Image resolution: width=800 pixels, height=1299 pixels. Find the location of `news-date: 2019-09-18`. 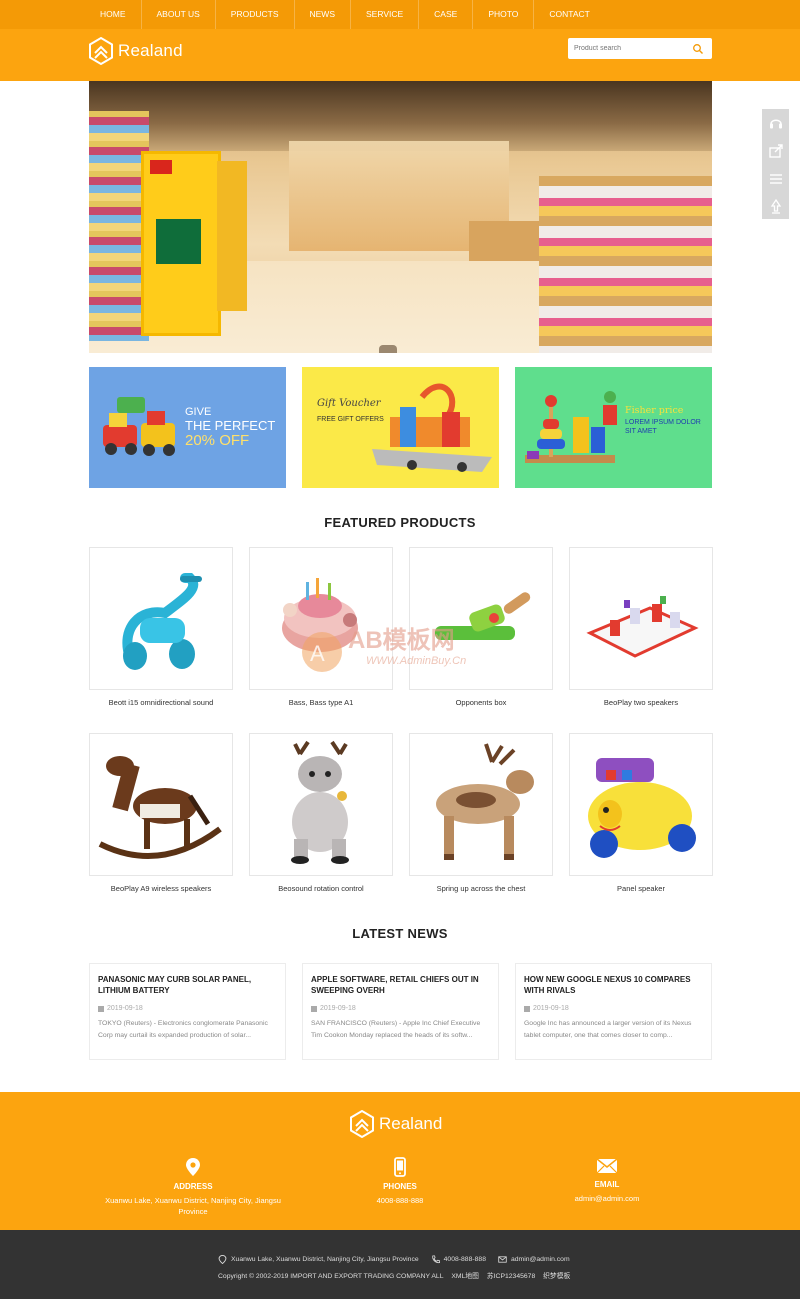

news-date: 2019-09-18 is located at coordinates (187, 1008).